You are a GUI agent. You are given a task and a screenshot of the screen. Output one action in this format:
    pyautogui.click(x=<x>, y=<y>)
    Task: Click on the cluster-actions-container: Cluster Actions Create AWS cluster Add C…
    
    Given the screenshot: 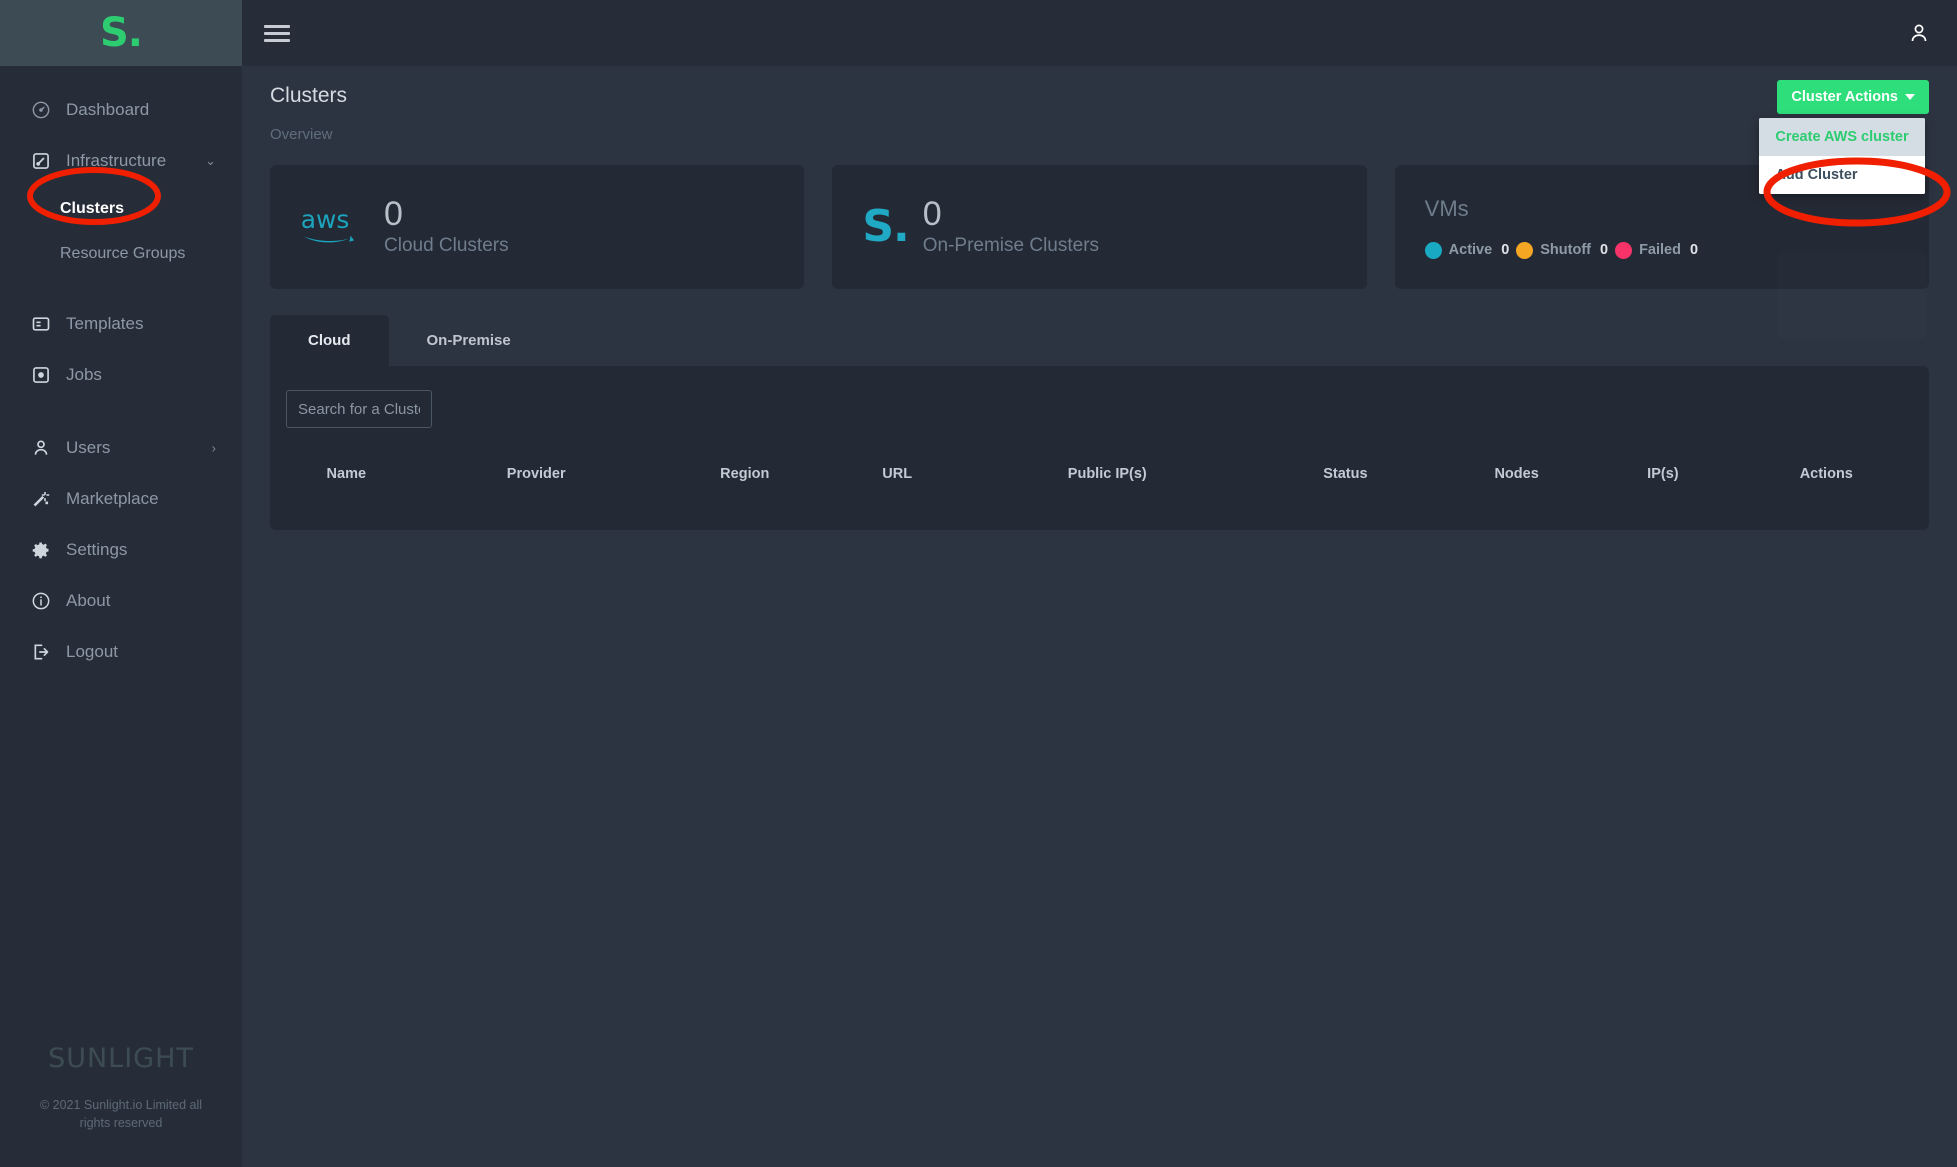 What is the action you would take?
    pyautogui.click(x=1844, y=137)
    